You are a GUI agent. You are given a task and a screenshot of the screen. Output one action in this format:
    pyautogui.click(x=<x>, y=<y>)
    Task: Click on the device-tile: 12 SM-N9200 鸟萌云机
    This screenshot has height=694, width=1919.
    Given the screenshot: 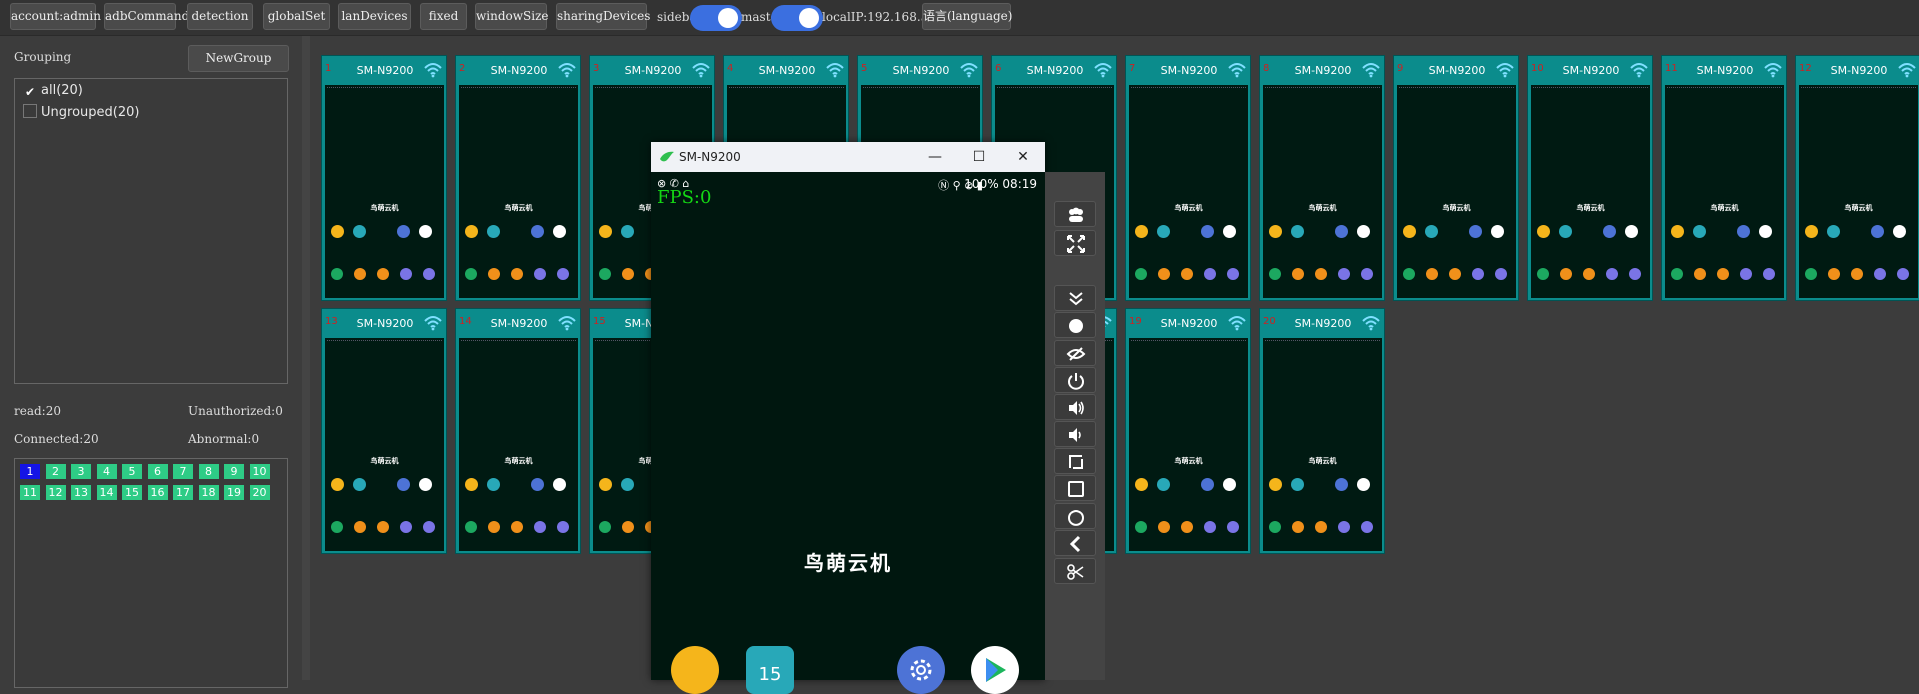 What is the action you would take?
    pyautogui.click(x=1857, y=178)
    